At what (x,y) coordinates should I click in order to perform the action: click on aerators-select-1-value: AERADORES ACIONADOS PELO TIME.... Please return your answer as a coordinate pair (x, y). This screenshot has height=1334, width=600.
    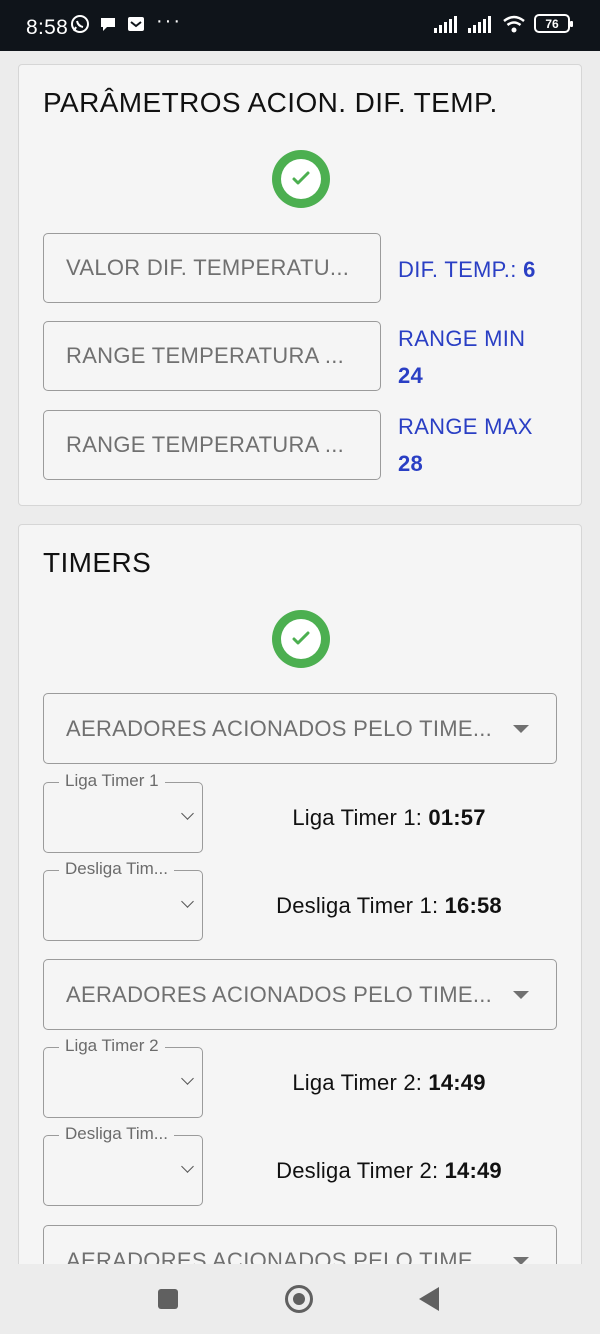
    Looking at the image, I should click on (279, 728).